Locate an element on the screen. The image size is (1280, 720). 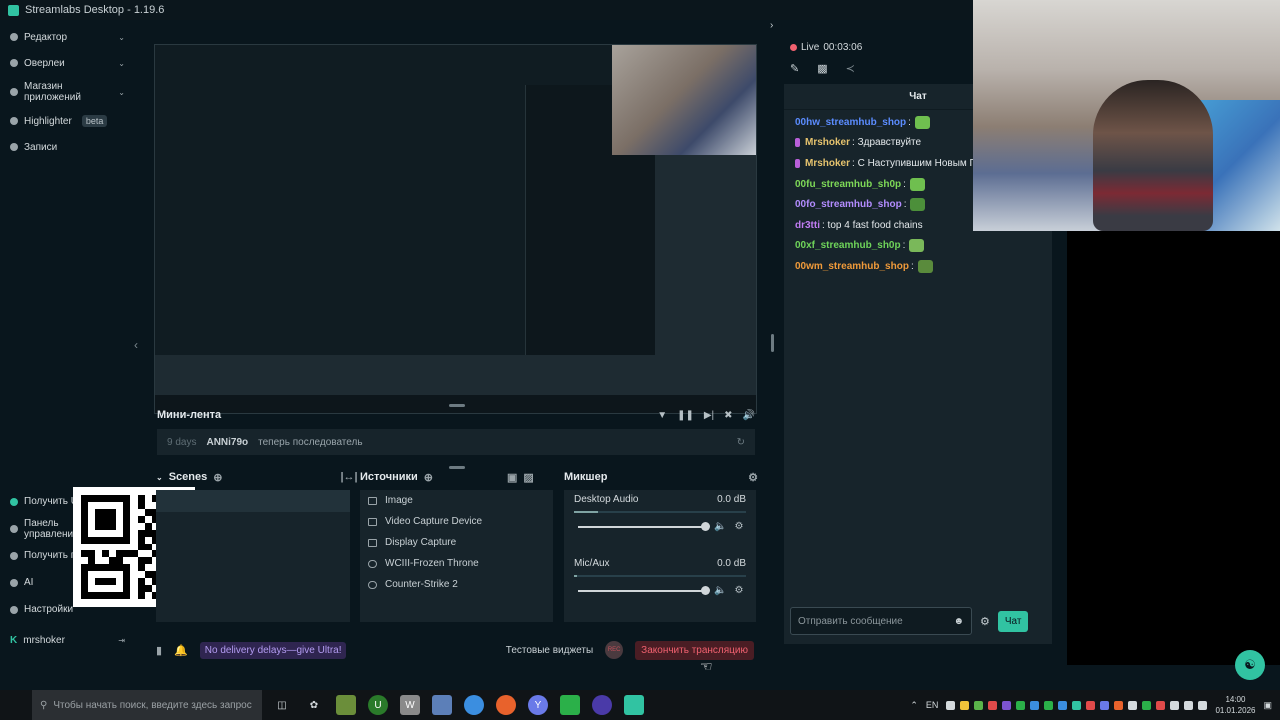
mute-alerts-icon: ✖ is located at coordinates (728, 415).